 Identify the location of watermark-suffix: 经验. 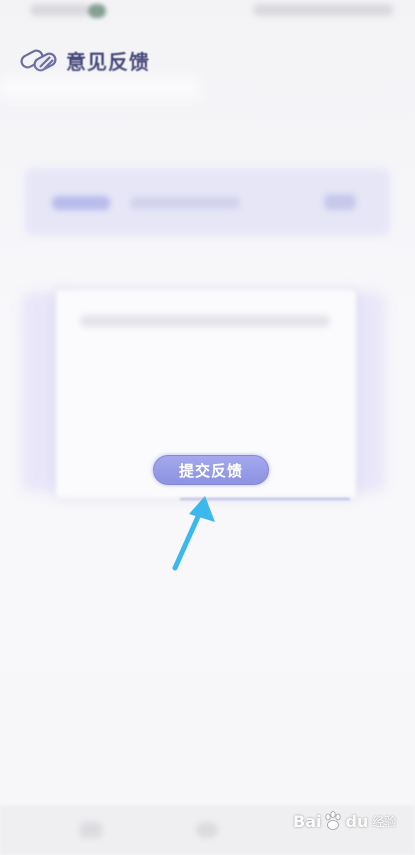
(384, 821).